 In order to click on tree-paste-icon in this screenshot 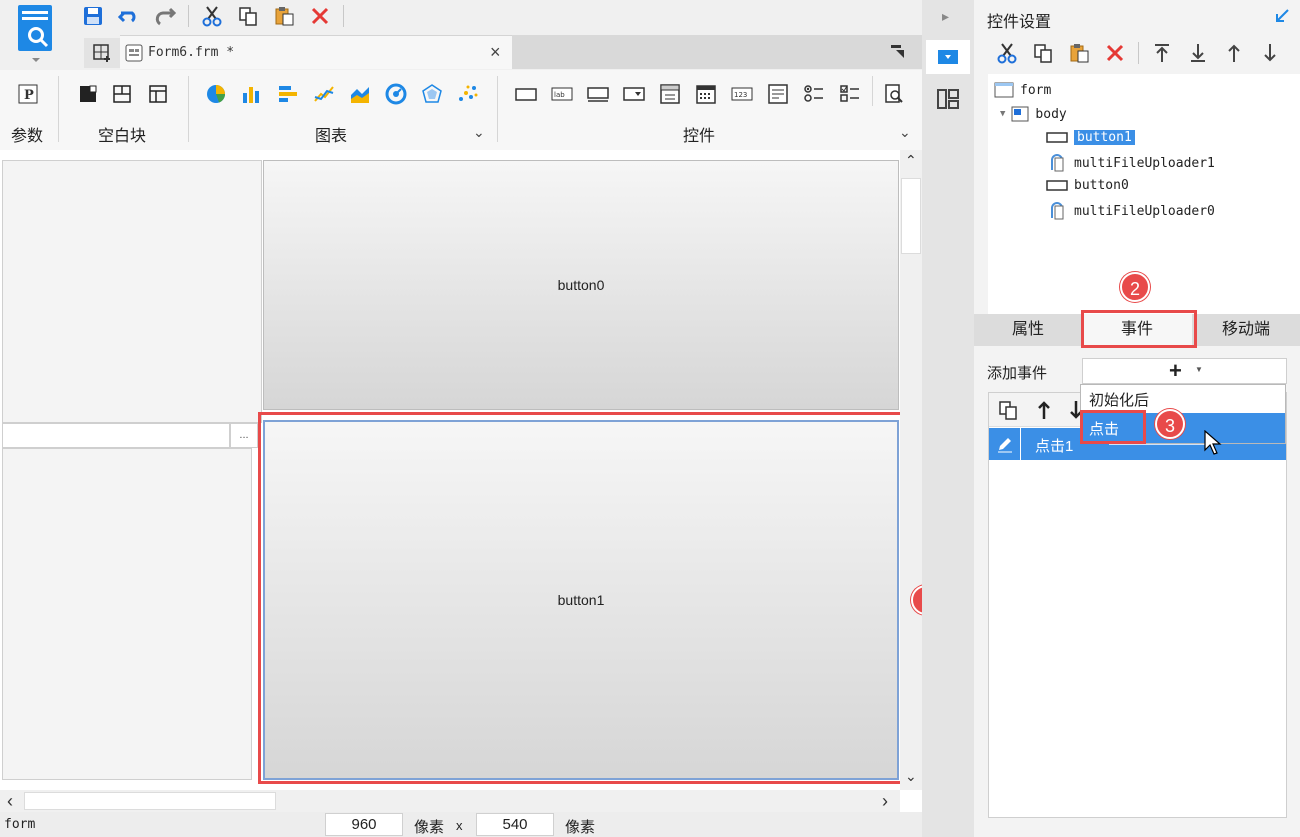, I will do `click(1079, 53)`.